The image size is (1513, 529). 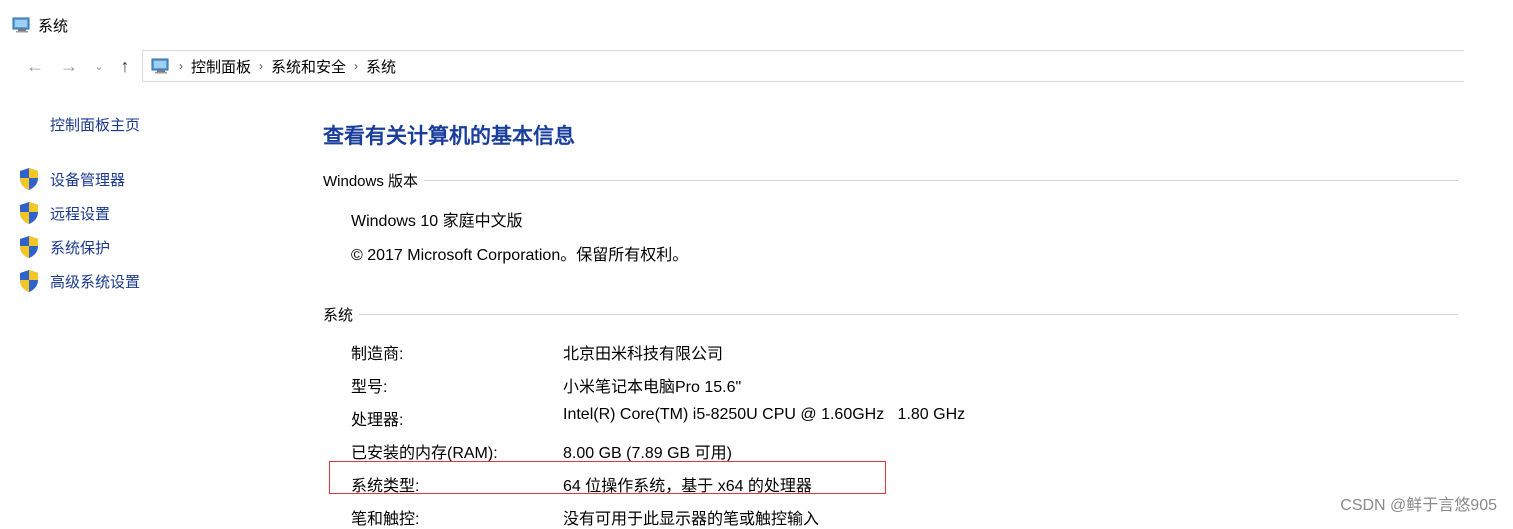 What do you see at coordinates (687, 486) in the screenshot?
I see `property-value: 64 位操作系统，基于 x64 的处理器` at bounding box center [687, 486].